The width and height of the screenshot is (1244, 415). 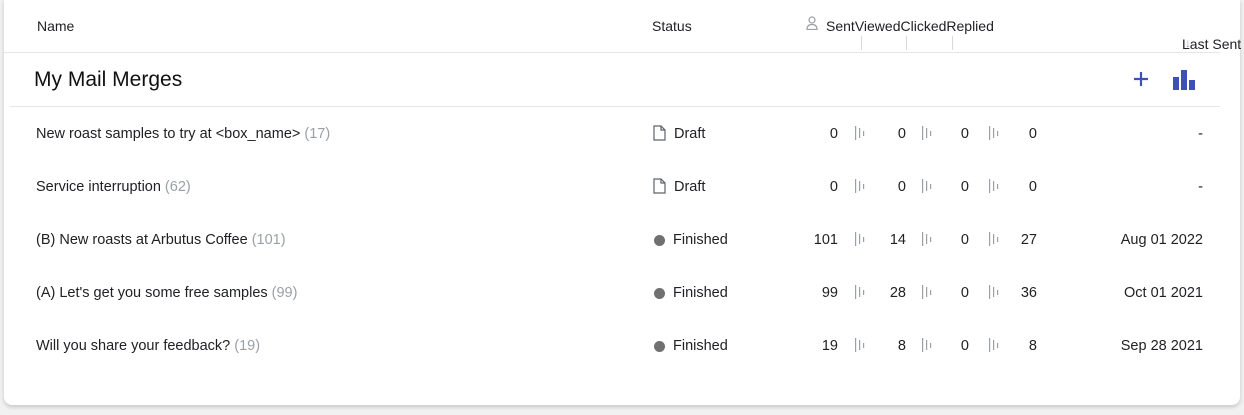 I want to click on column-header-viewed: Viewed, so click(x=878, y=26).